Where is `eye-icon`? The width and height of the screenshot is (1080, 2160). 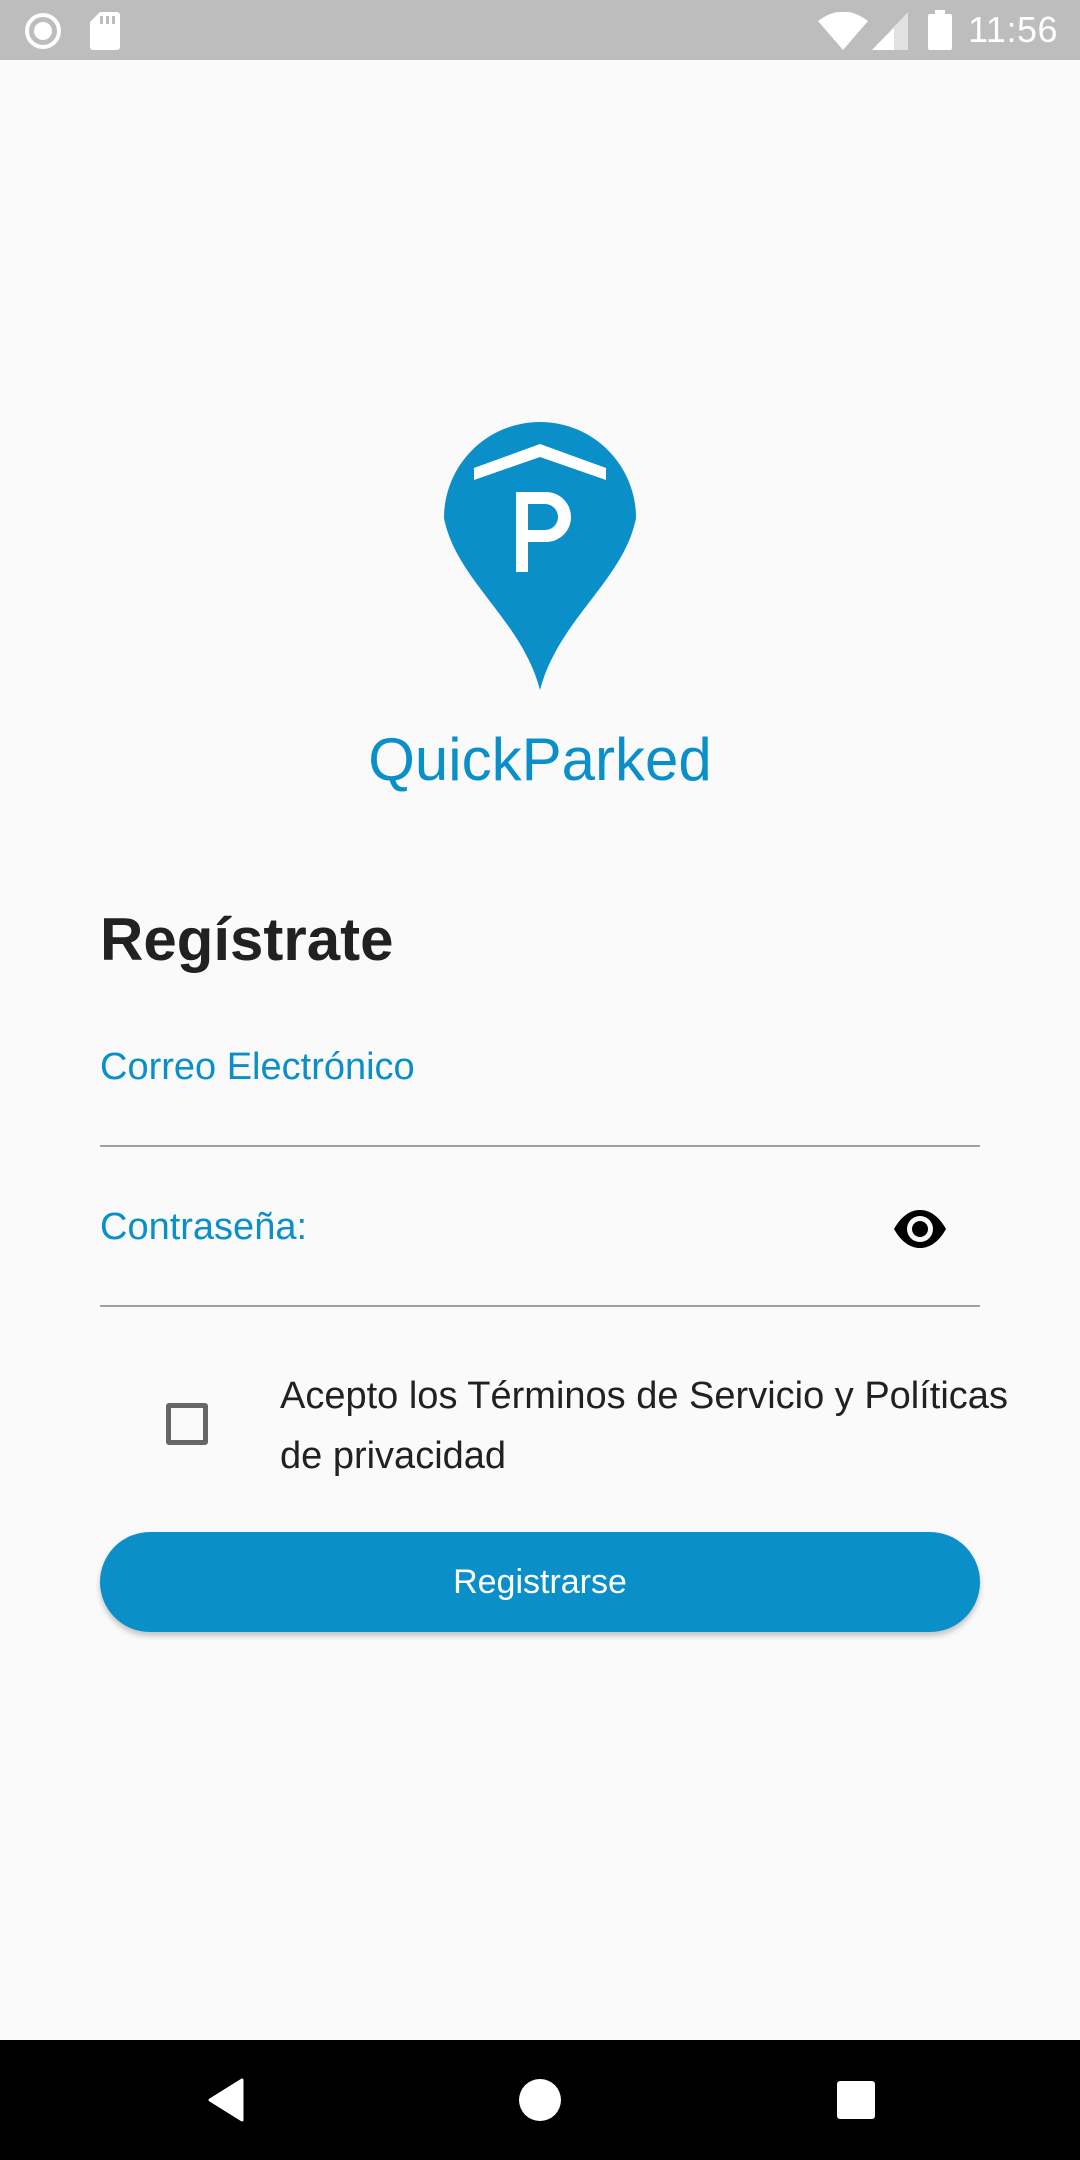
eye-icon is located at coordinates (920, 1229).